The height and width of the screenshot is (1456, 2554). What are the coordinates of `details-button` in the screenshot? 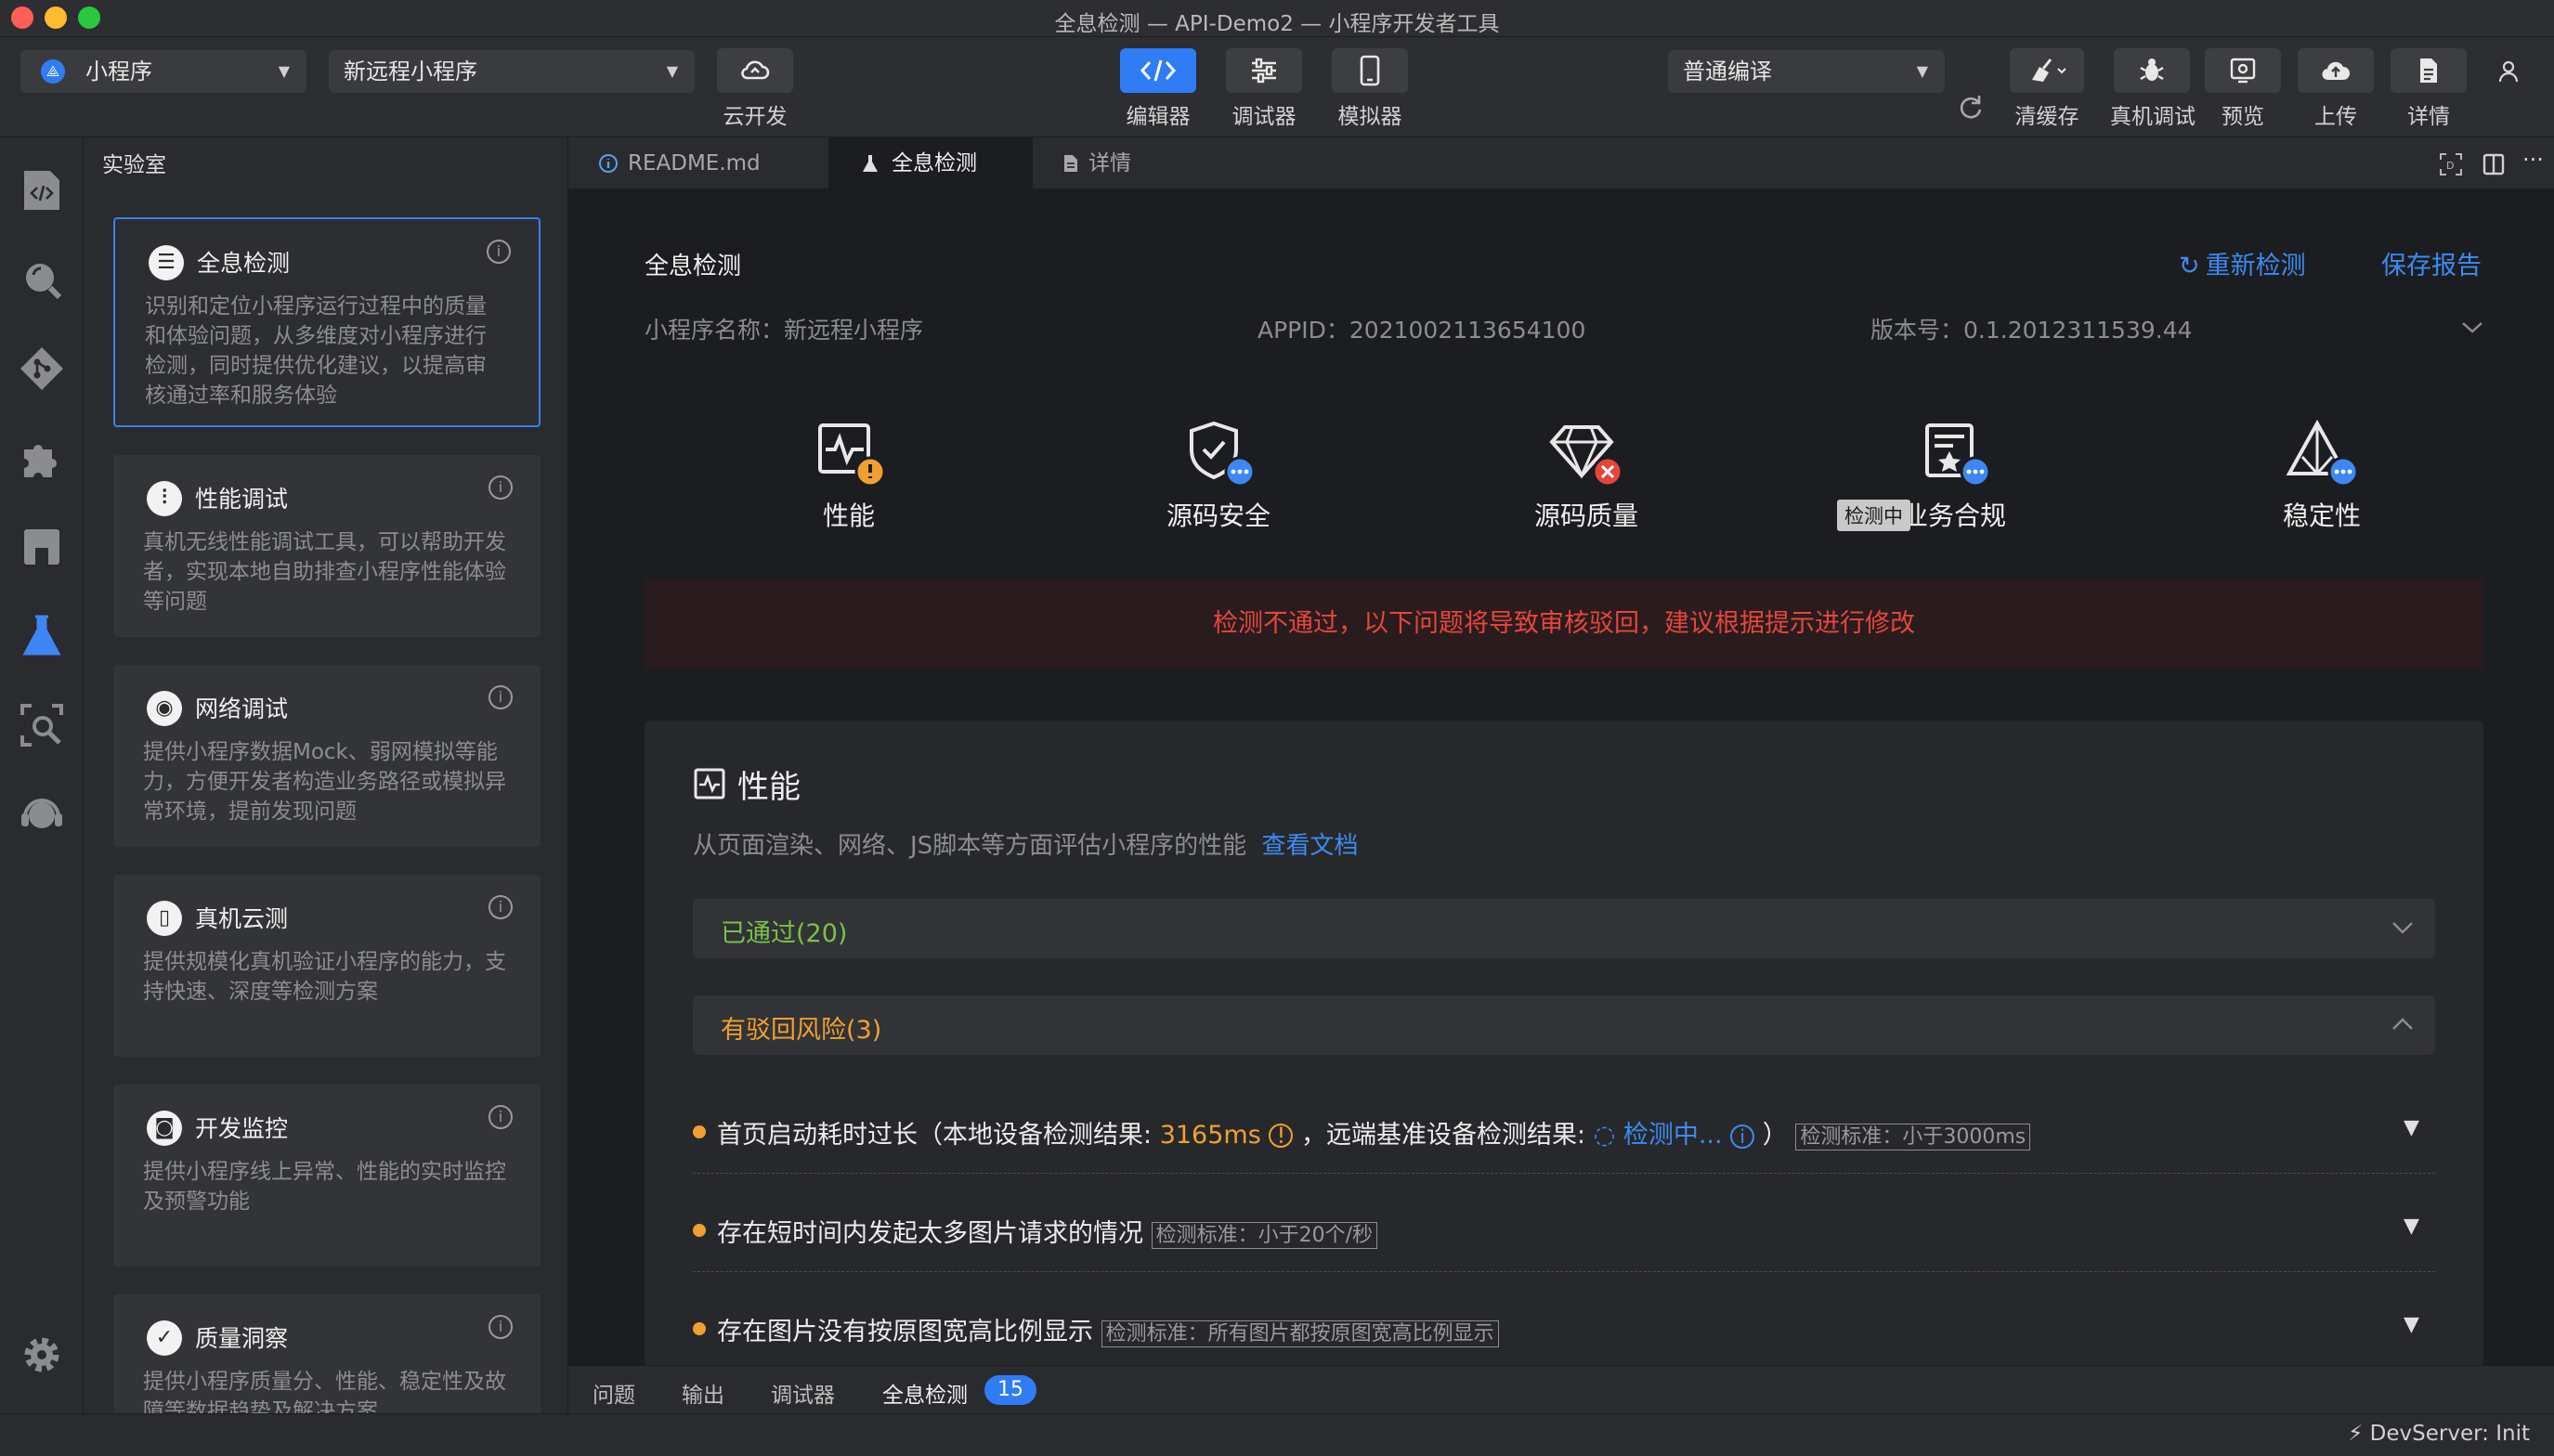 It's located at (2429, 70).